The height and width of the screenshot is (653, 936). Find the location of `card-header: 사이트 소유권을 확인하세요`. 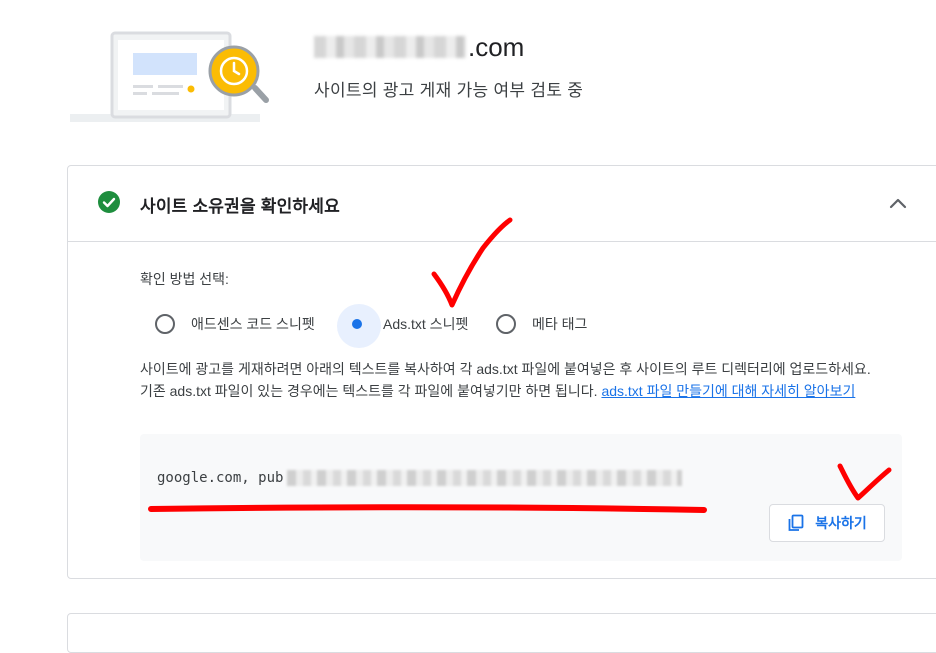

card-header: 사이트 소유권을 확인하세요 is located at coordinates (502, 204).